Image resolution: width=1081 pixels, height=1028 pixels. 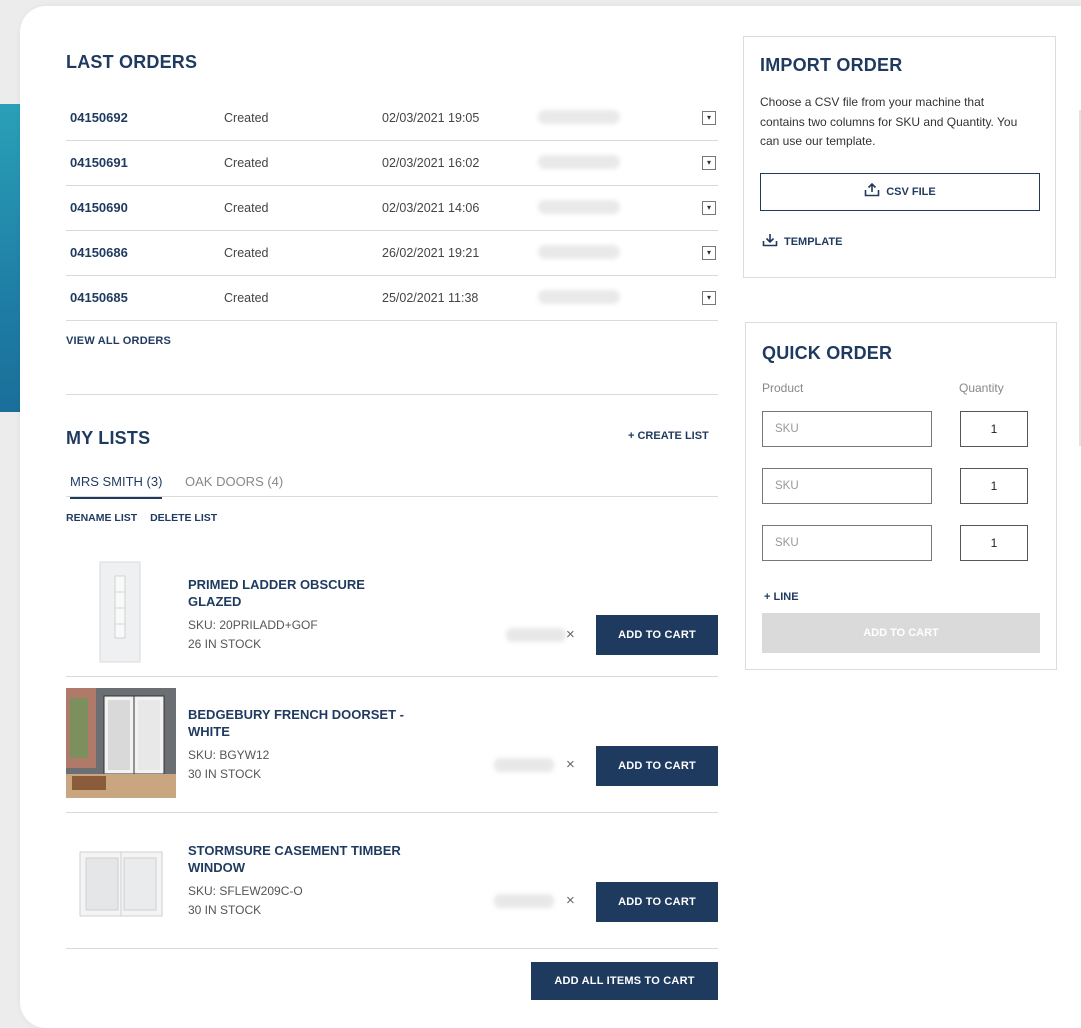 What do you see at coordinates (101, 518) in the screenshot?
I see `rename-list-link: RENAME LIST` at bounding box center [101, 518].